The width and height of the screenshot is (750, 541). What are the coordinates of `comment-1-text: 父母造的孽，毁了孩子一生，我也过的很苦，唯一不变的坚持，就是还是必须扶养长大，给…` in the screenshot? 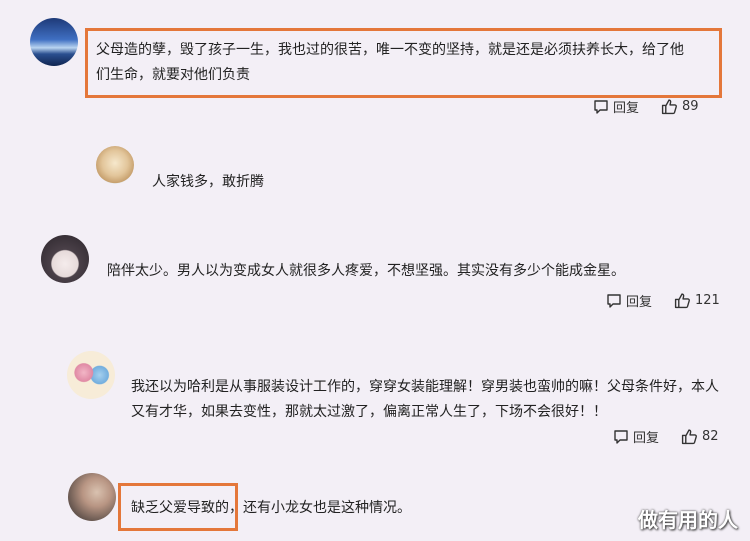 It's located at (406, 63).